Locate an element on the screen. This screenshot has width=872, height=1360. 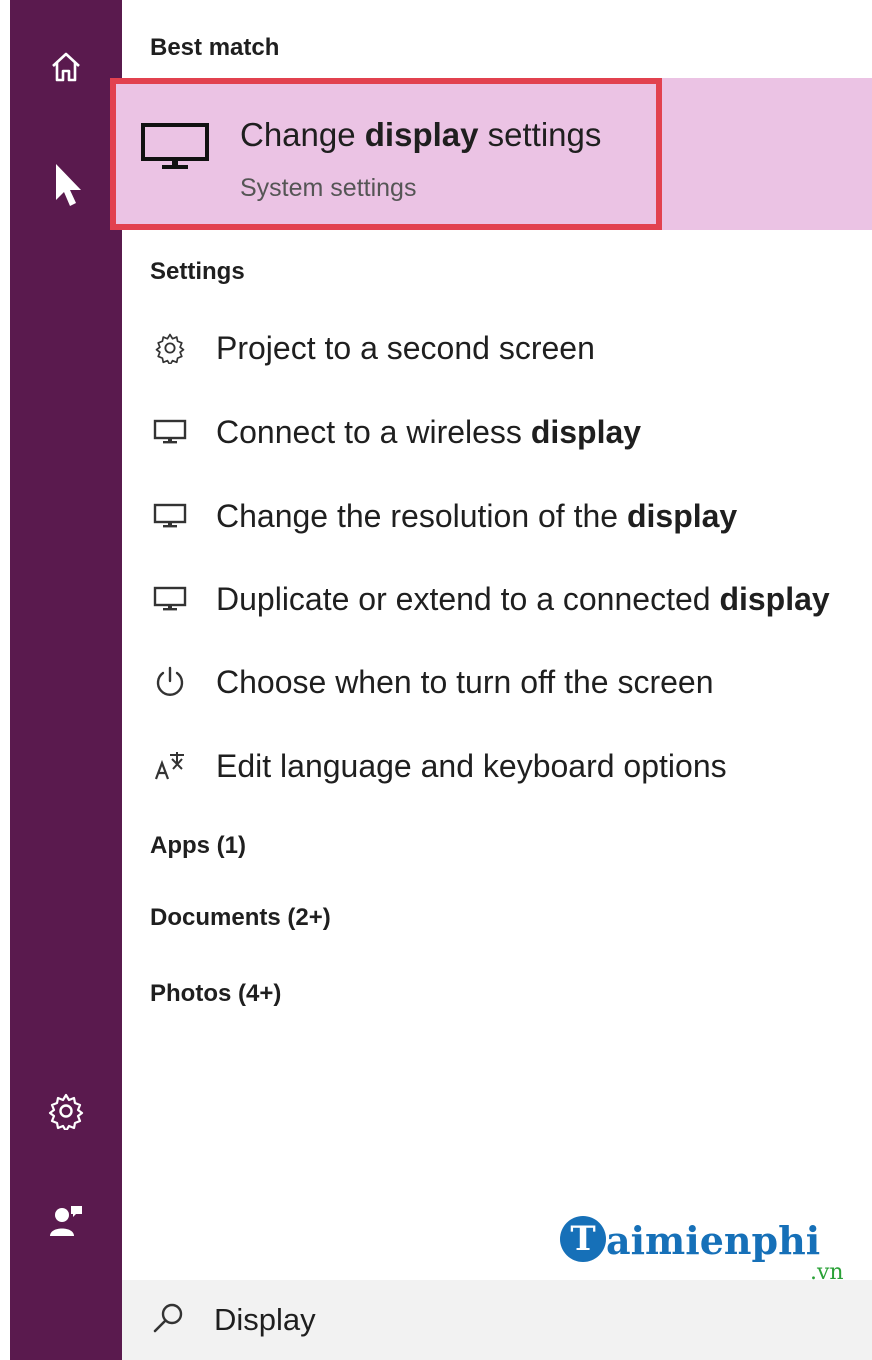
settings-item-change-resolution: Change the resolution of the display is located at coordinates (511, 516).